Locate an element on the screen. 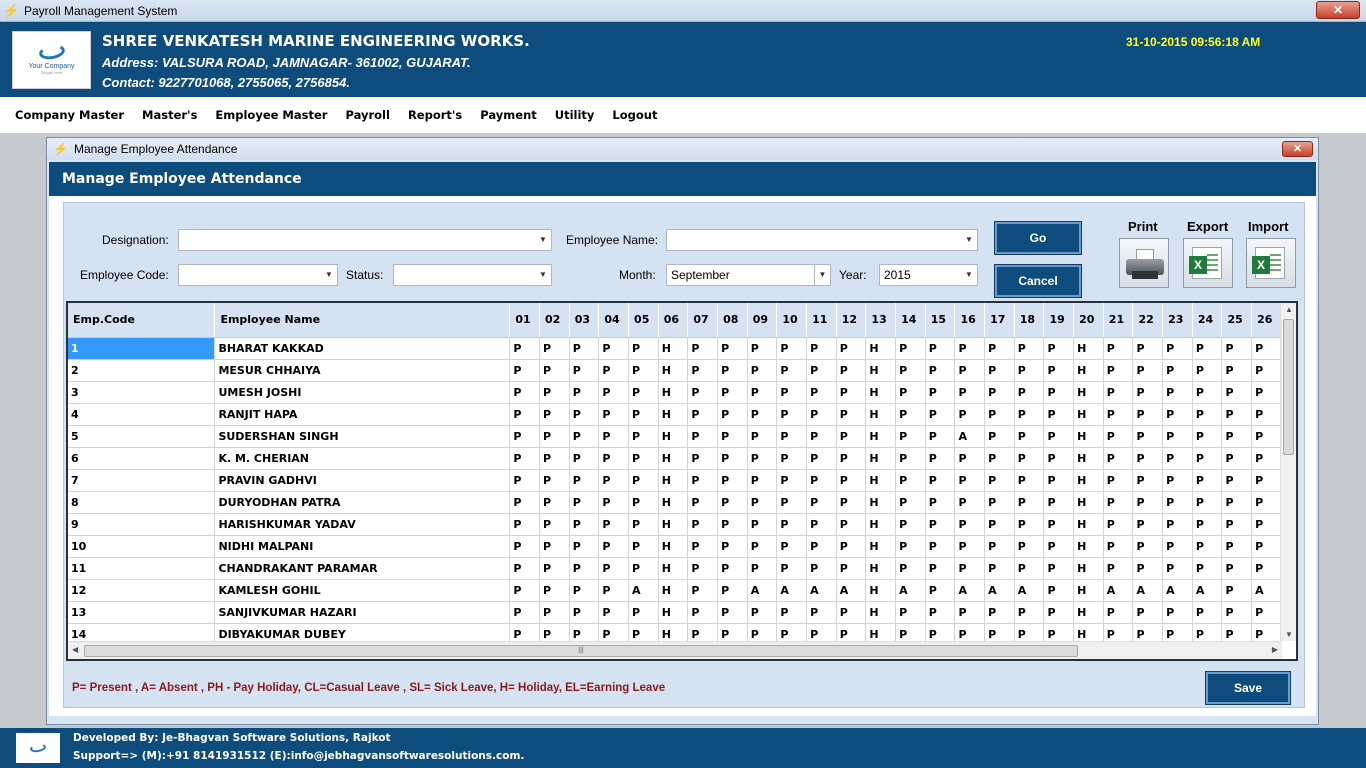 This screenshot has height=768, width=1366. column-header-day: 21 is located at coordinates (1118, 320).